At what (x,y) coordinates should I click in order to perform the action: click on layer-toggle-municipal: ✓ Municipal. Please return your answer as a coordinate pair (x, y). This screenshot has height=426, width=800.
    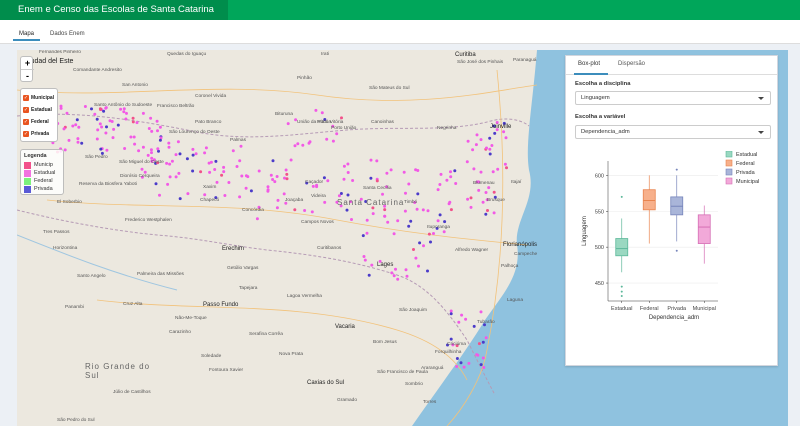
    Looking at the image, I should click on (39, 98).